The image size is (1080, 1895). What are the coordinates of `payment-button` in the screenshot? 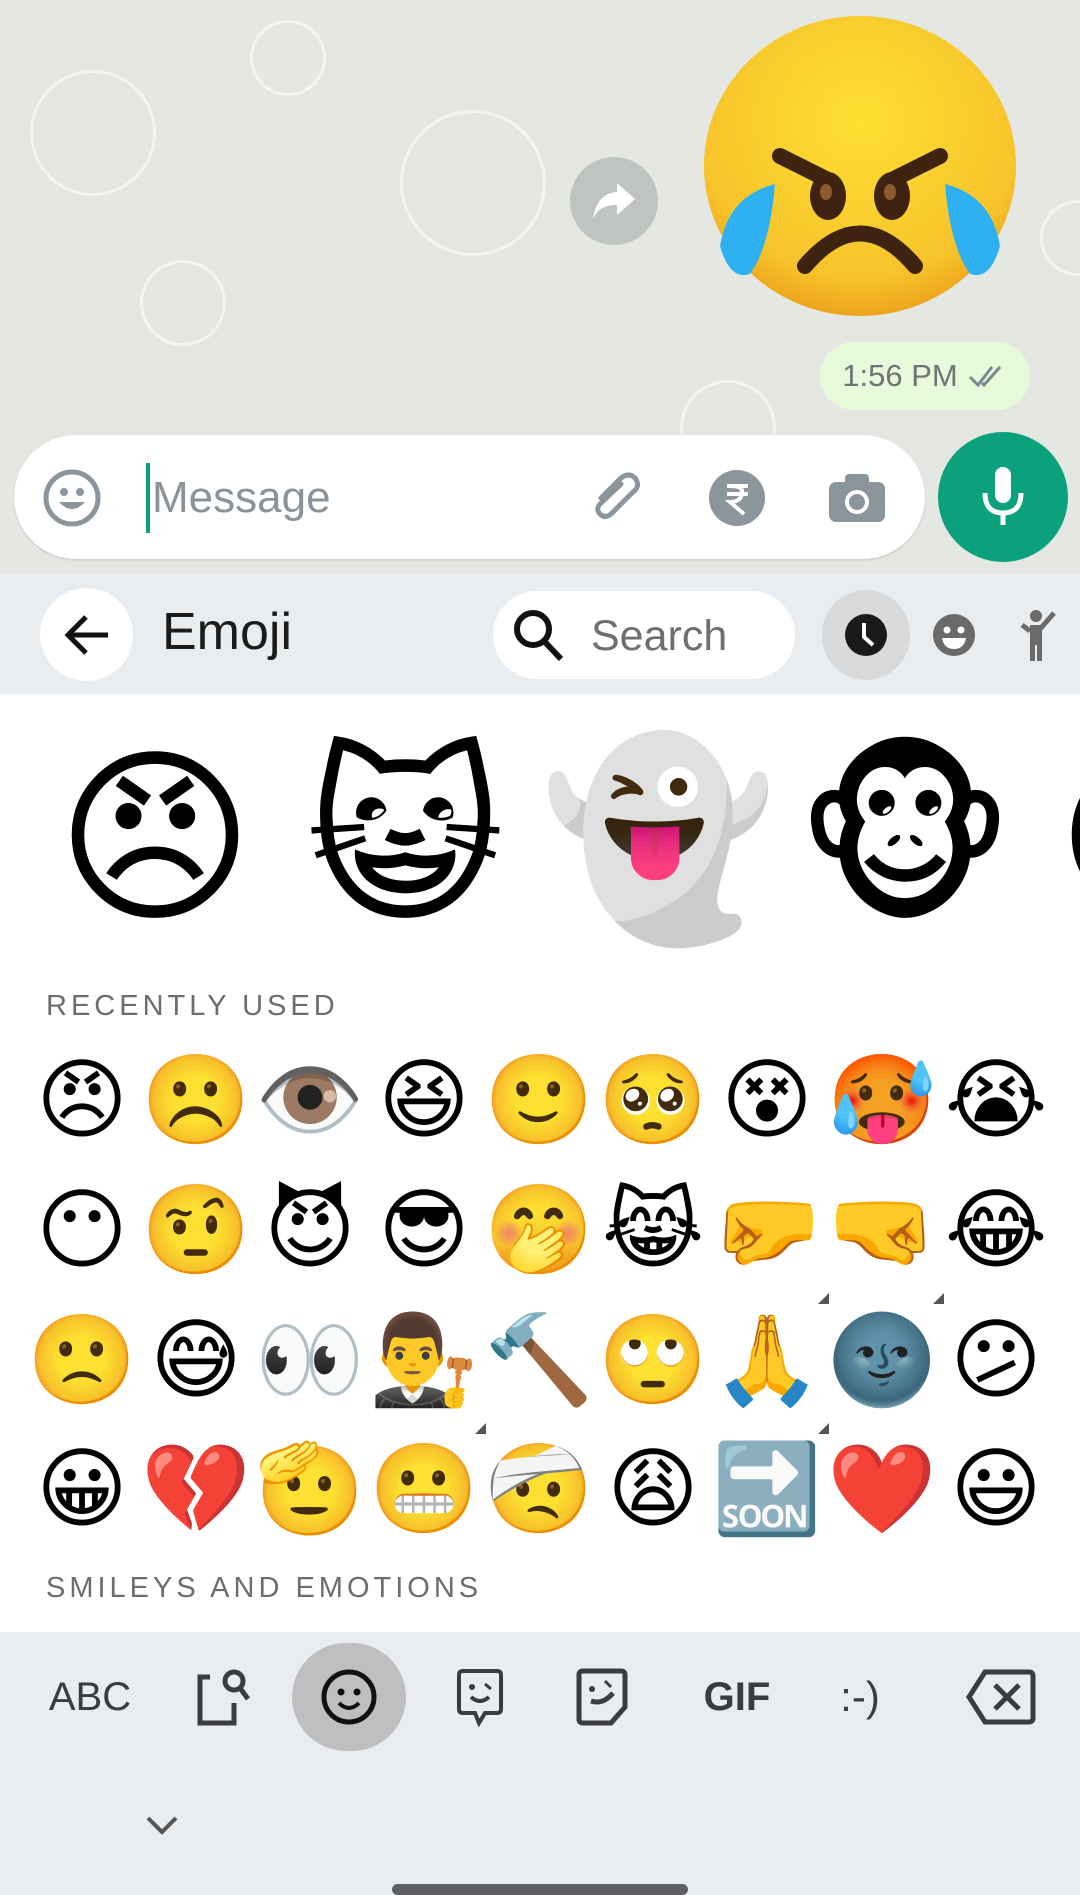 It's located at (737, 498).